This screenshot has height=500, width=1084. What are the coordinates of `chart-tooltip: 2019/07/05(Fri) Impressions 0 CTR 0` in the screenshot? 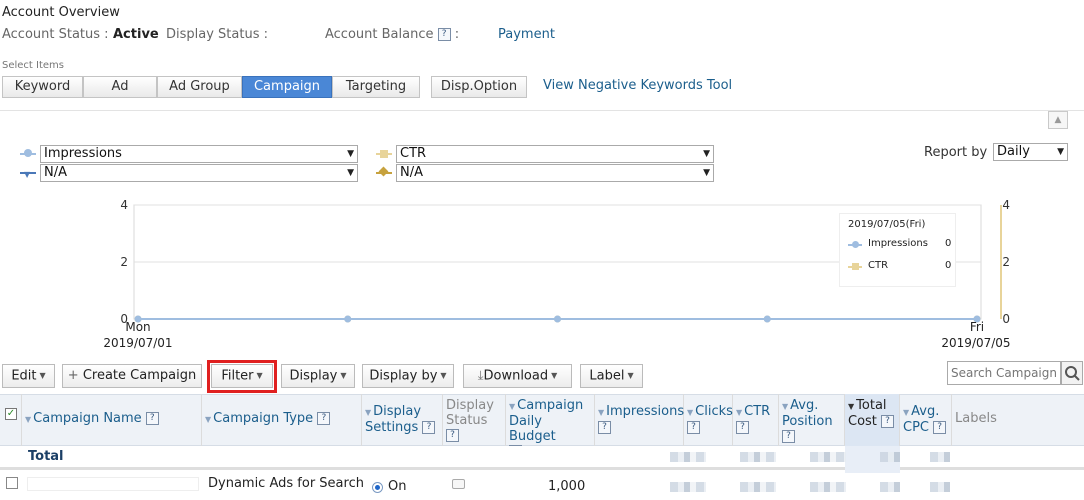 It's located at (897, 250).